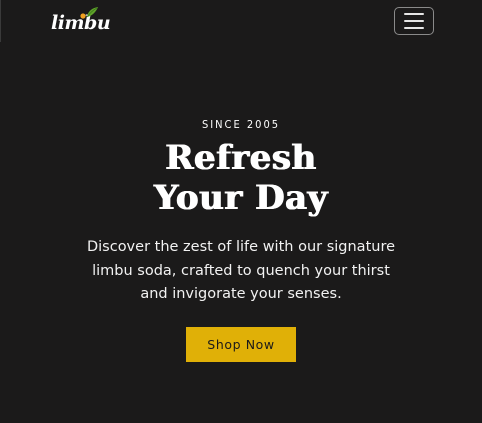 Image resolution: width=482 pixels, height=423 pixels. Describe the element at coordinates (241, 158) in the screenshot. I see `headline-line-1: Refresh` at that location.